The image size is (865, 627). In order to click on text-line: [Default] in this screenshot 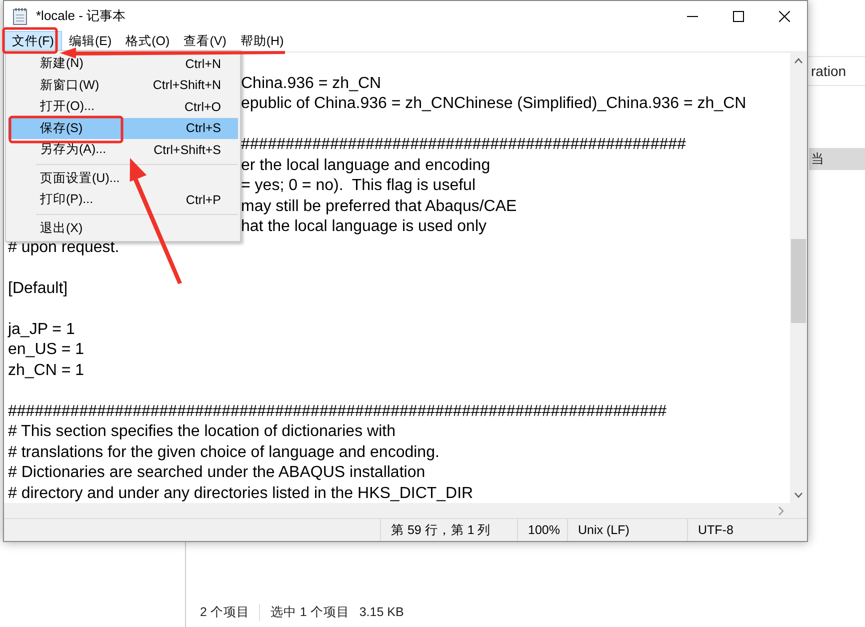, I will do `click(38, 288)`.